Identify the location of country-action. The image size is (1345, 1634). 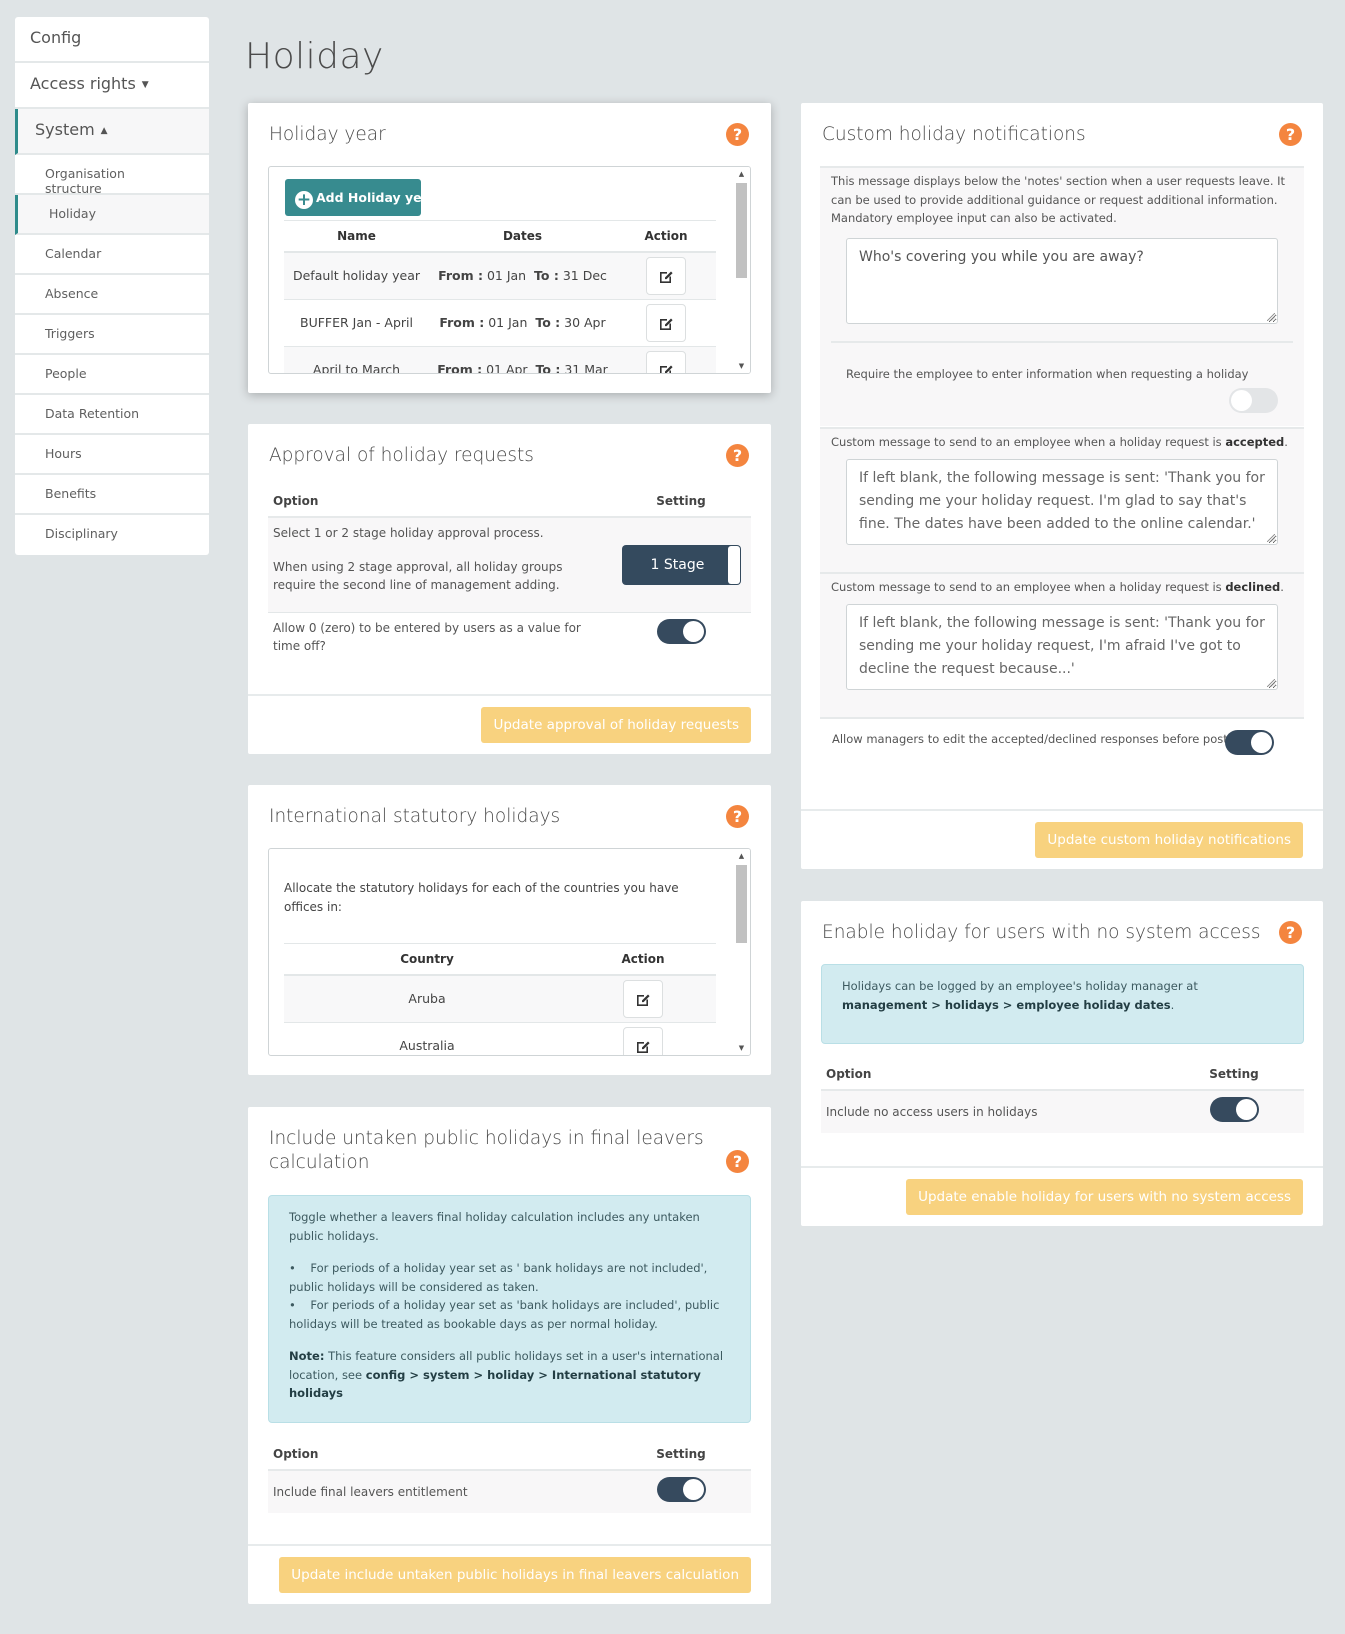
(643, 999).